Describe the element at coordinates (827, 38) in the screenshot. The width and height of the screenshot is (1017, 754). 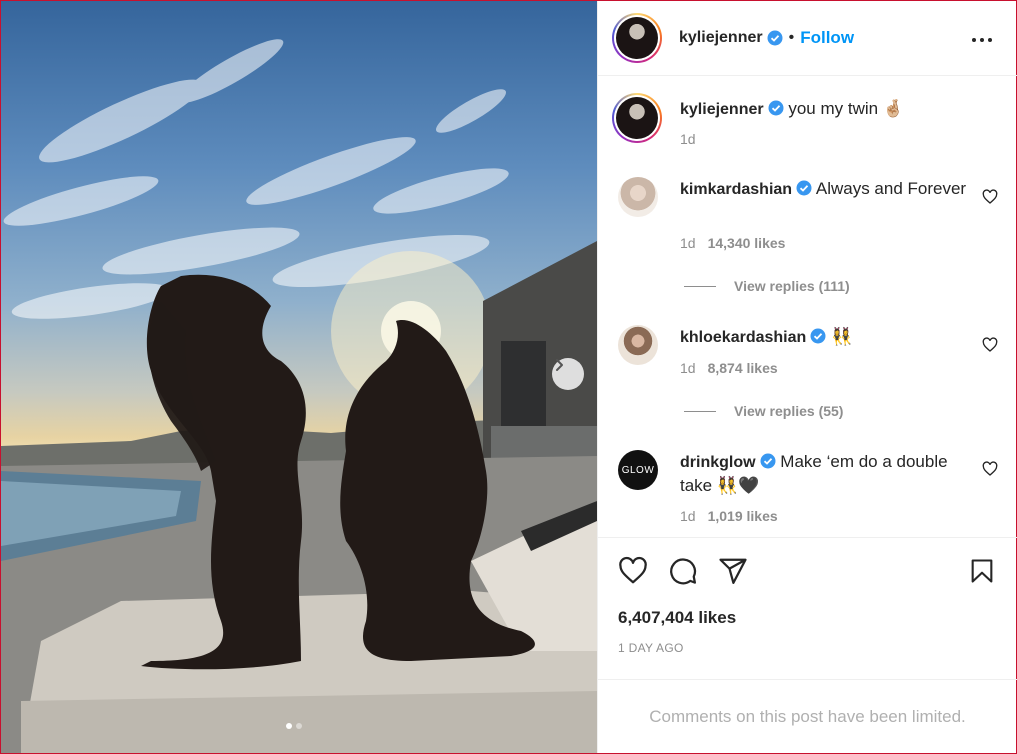
I see `follow-button: Follow` at that location.